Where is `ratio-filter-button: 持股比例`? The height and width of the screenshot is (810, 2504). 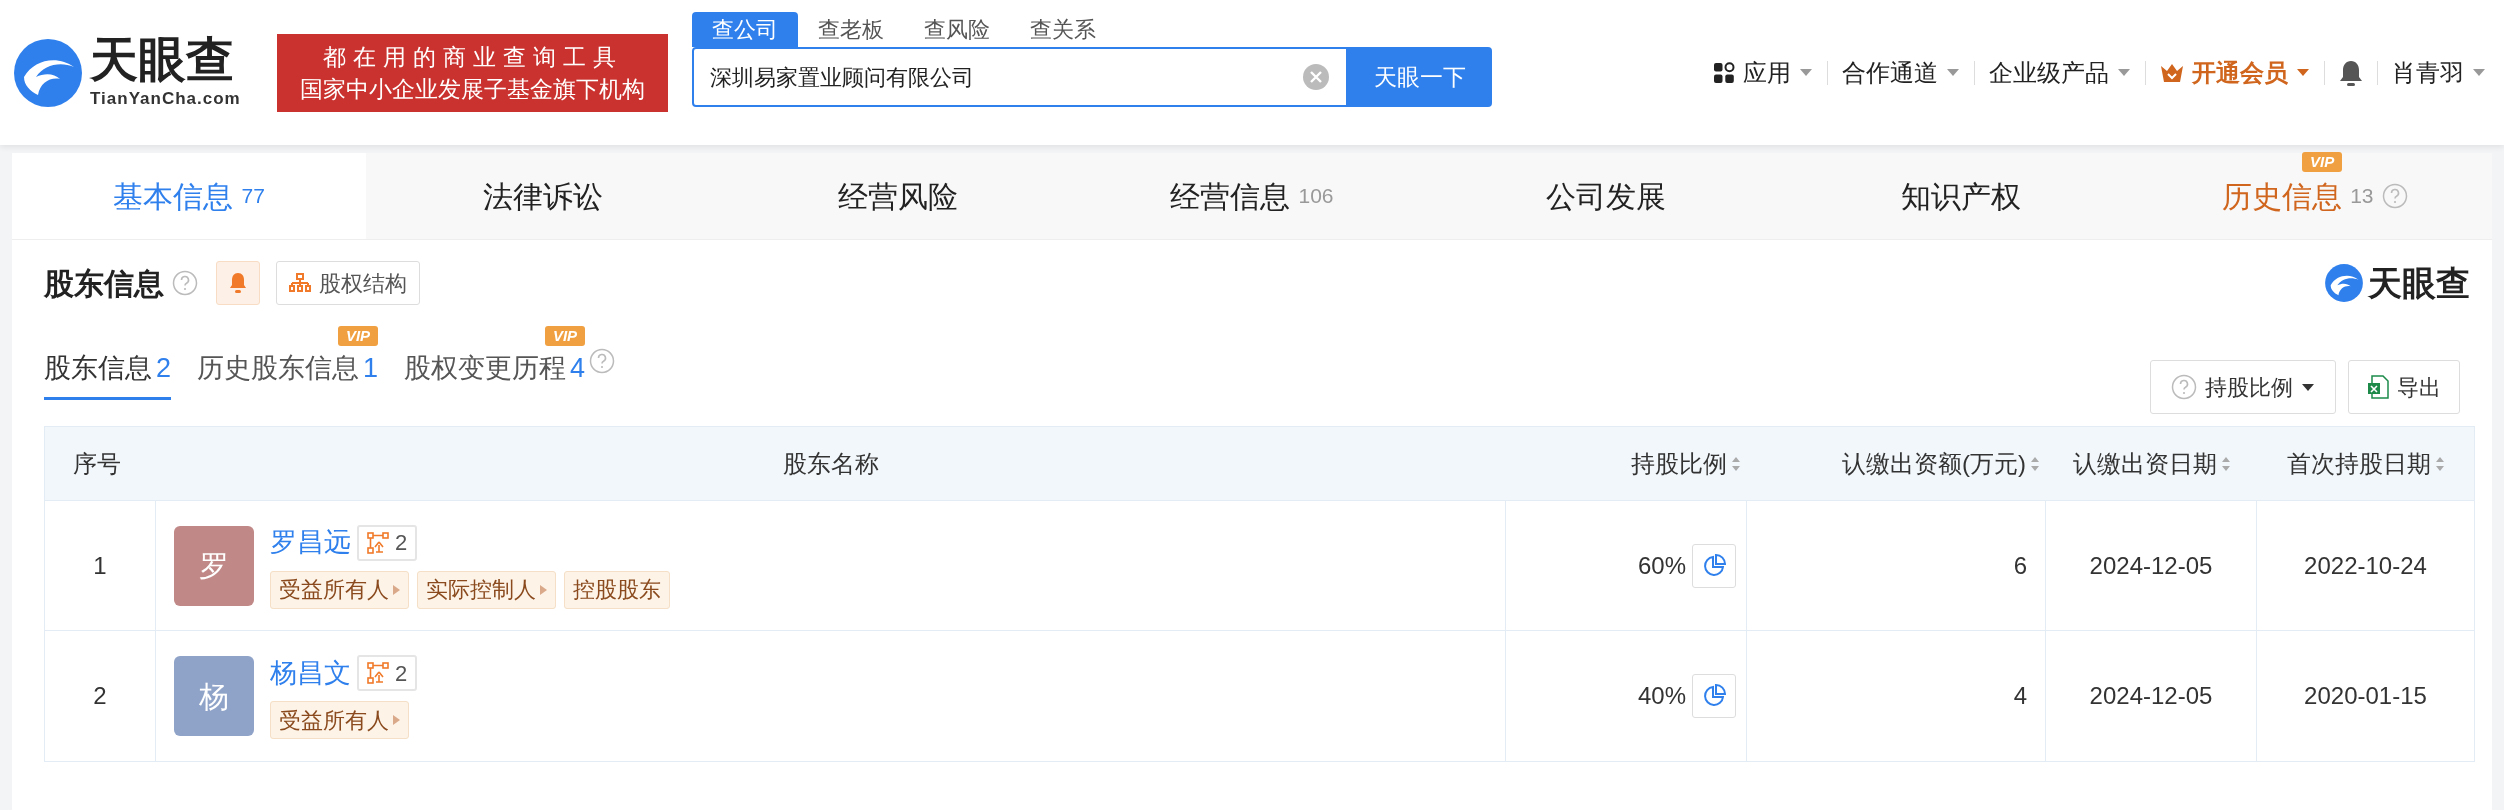
ratio-filter-button: 持股比例 is located at coordinates (2243, 387).